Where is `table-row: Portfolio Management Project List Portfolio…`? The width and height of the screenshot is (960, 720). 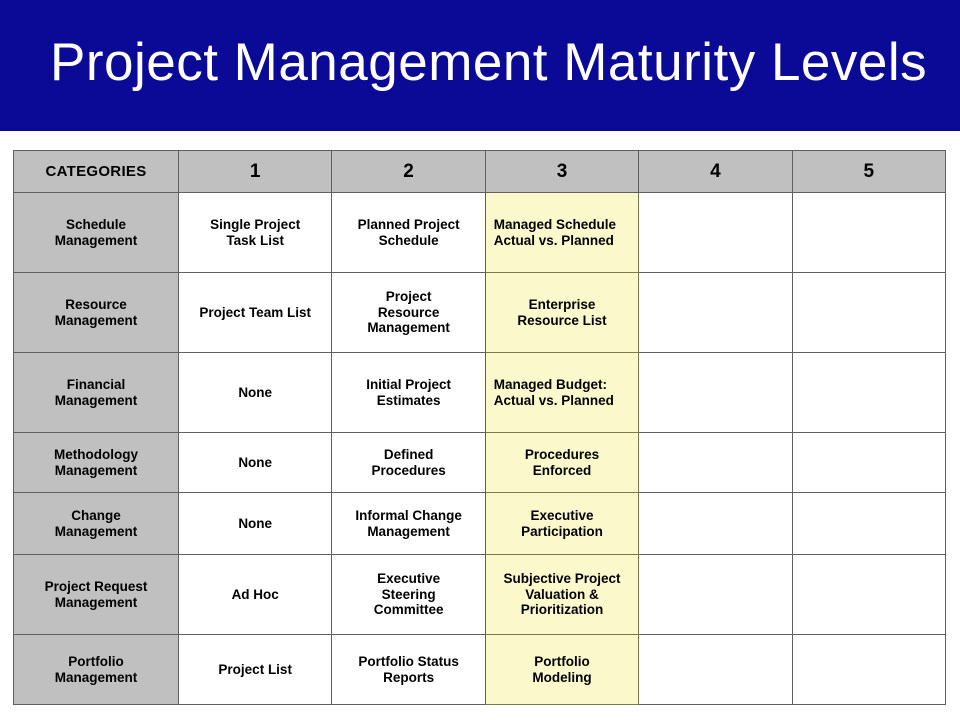
table-row: Portfolio Management Project List Portfolio… is located at coordinates (479, 669).